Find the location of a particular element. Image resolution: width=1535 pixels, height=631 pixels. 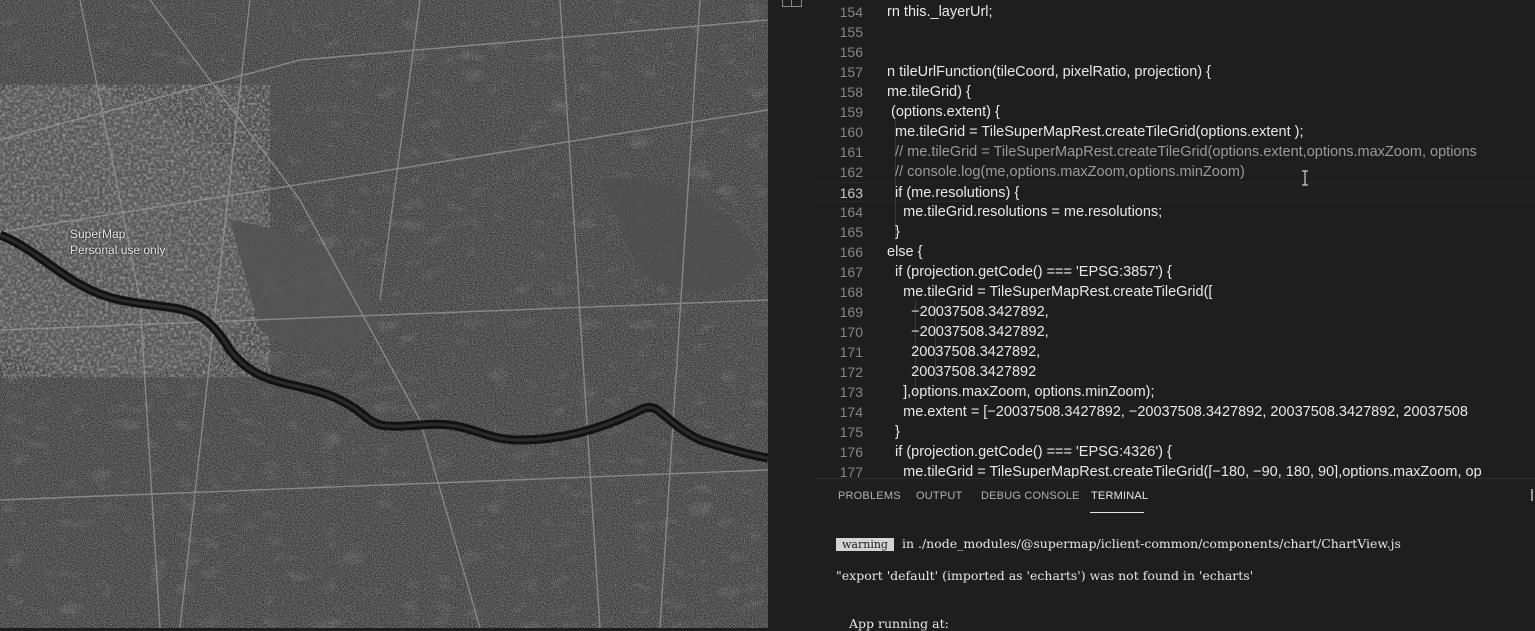

code-line: 173 ],options.maxZoom, options.minZoom); is located at coordinates (1175, 392).